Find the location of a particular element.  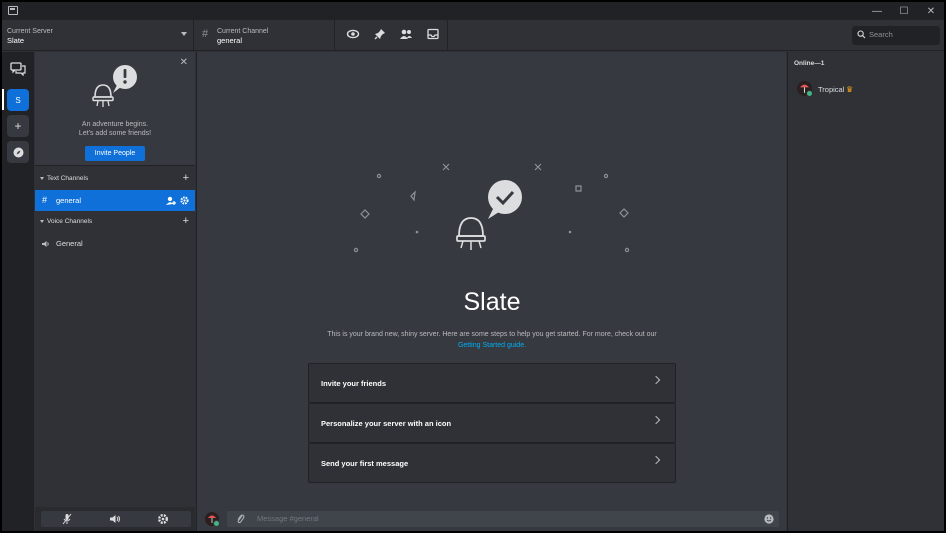

search-icon is located at coordinates (861, 34).